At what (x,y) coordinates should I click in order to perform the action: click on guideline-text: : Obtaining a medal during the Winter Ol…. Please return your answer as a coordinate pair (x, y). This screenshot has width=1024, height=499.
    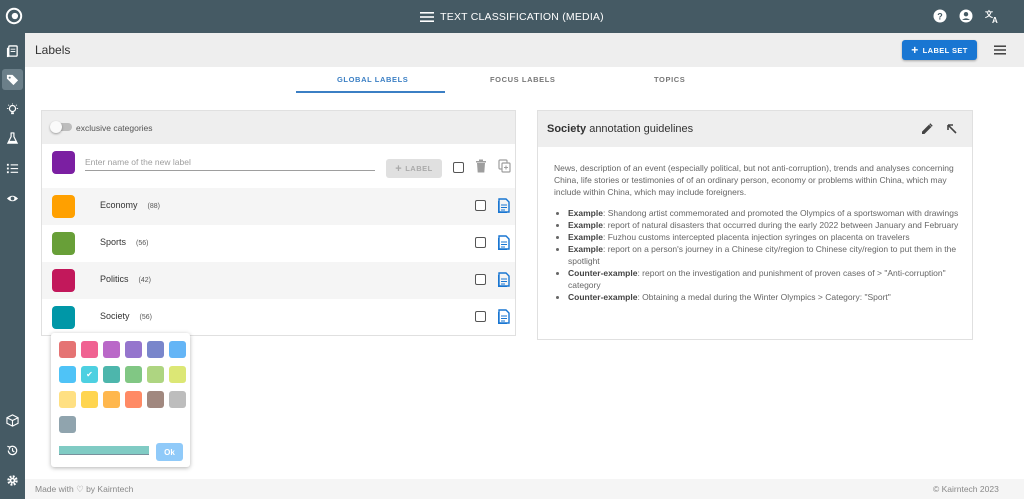
    Looking at the image, I should click on (764, 297).